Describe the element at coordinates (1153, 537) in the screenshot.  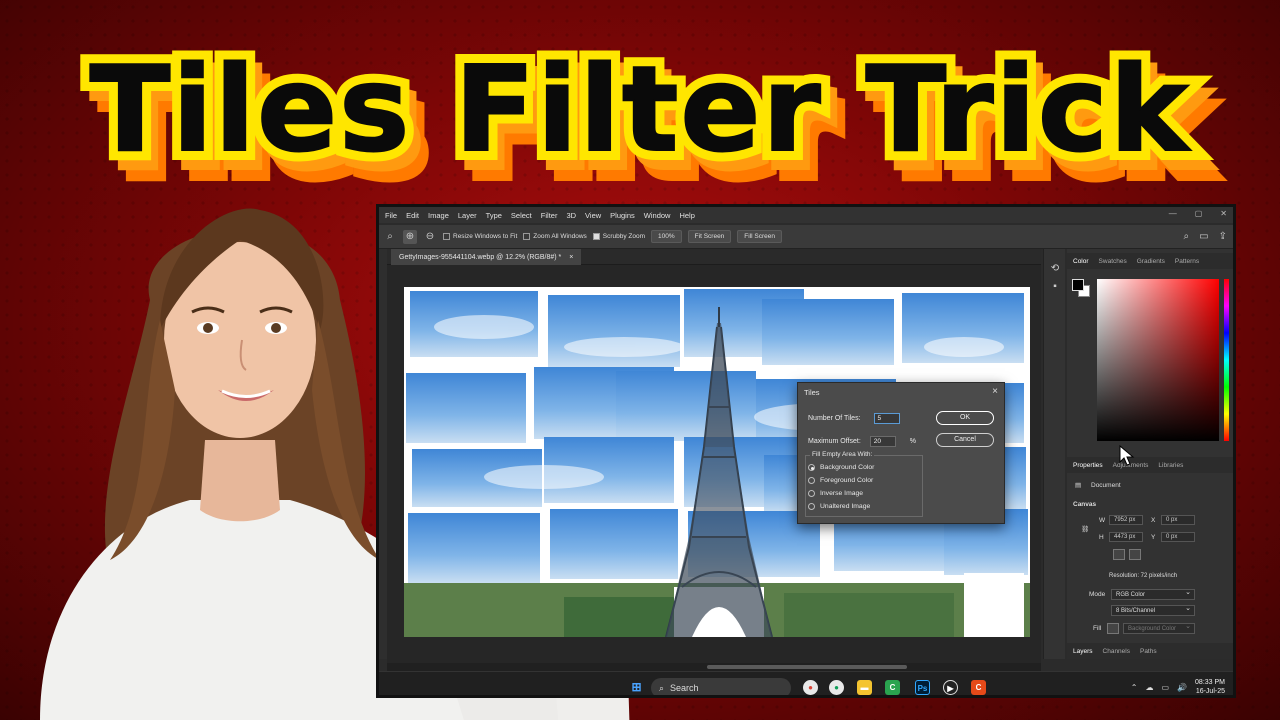
I see `y-label: Y` at that location.